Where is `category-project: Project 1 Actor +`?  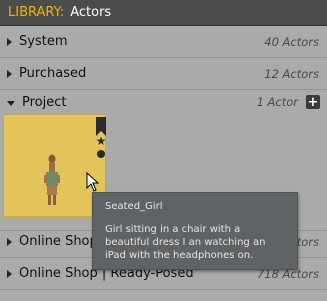
category-project: Project 1 Actor + is located at coordinates (163, 102).